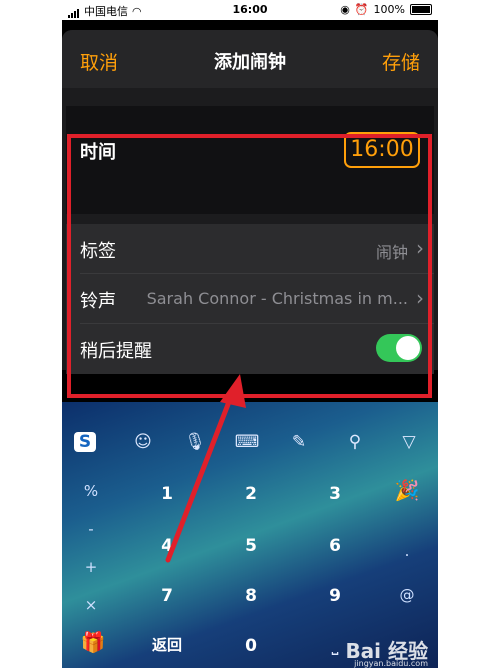 This screenshot has height=668, width=500. Describe the element at coordinates (407, 595) in the screenshot. I see `at-key: @` at that location.